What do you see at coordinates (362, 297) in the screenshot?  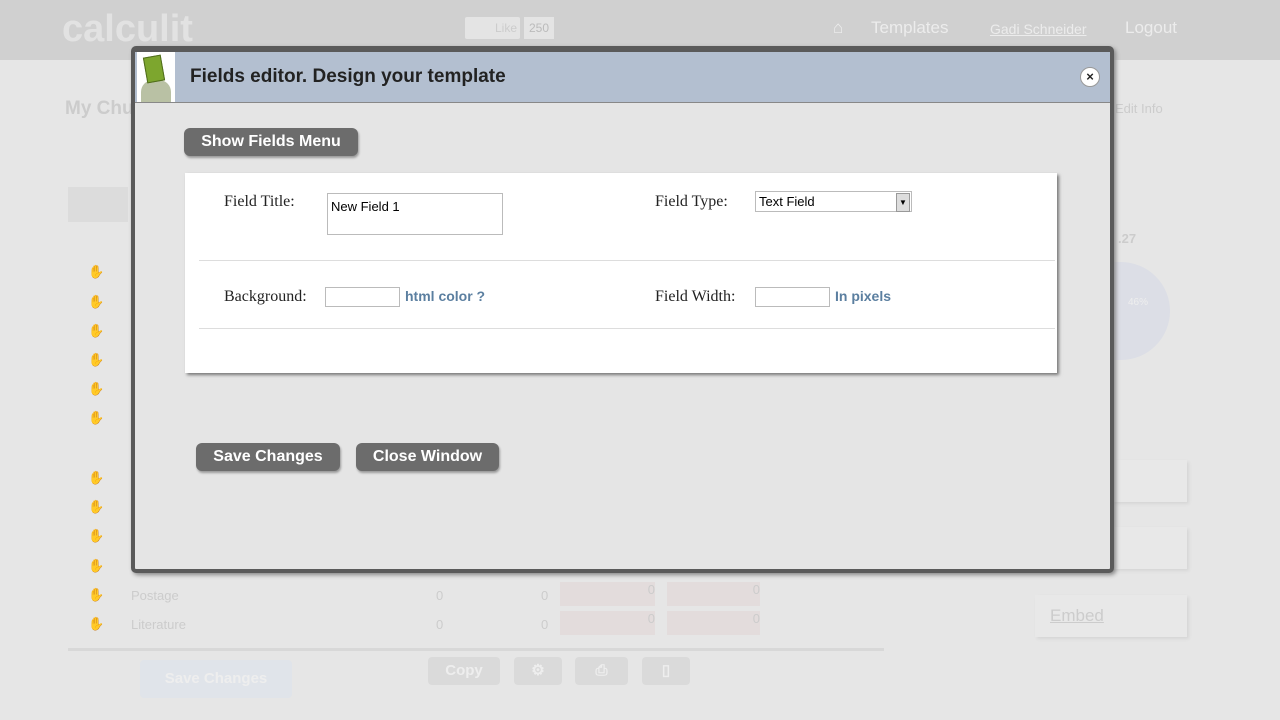 I see `background-color-input` at bounding box center [362, 297].